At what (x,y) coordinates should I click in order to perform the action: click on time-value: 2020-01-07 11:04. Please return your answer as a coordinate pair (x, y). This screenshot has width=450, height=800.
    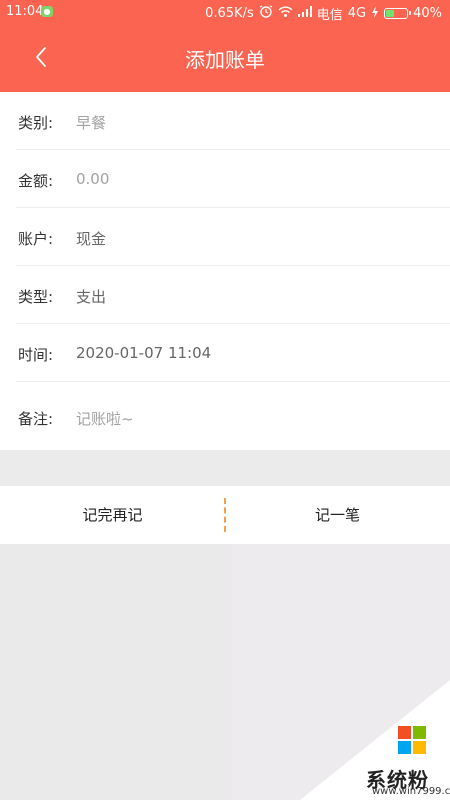
    Looking at the image, I should click on (143, 353).